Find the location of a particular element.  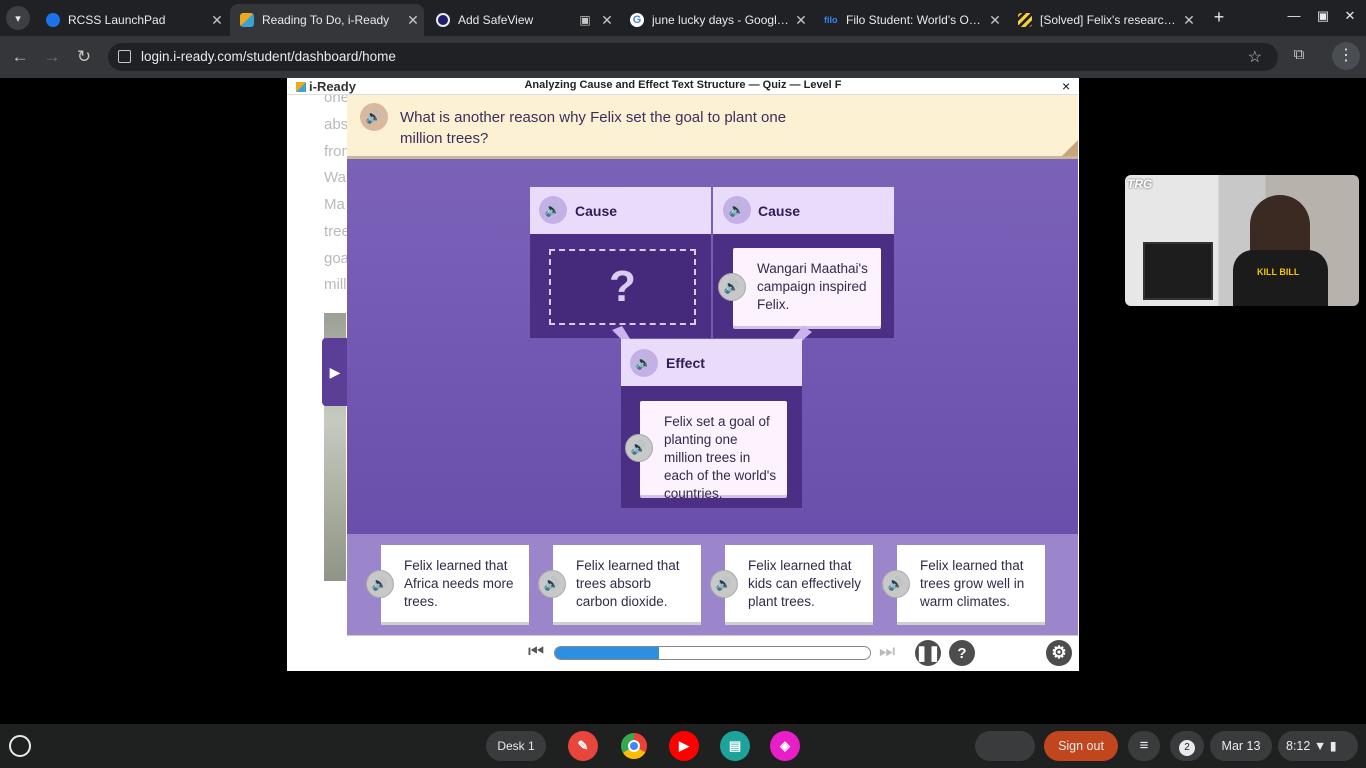

iready-favicon-icon is located at coordinates (247, 20).